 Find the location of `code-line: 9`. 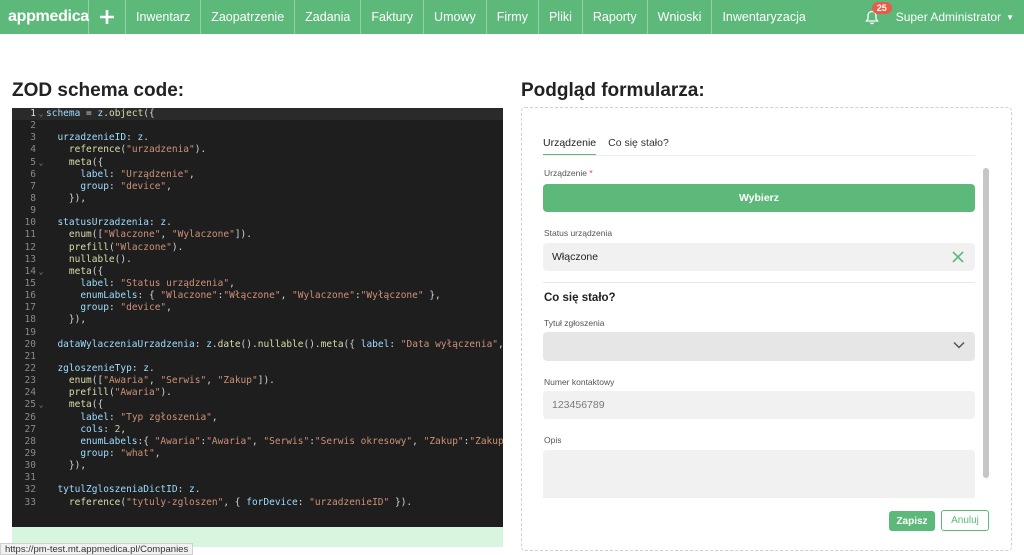

code-line: 9 is located at coordinates (257, 211).